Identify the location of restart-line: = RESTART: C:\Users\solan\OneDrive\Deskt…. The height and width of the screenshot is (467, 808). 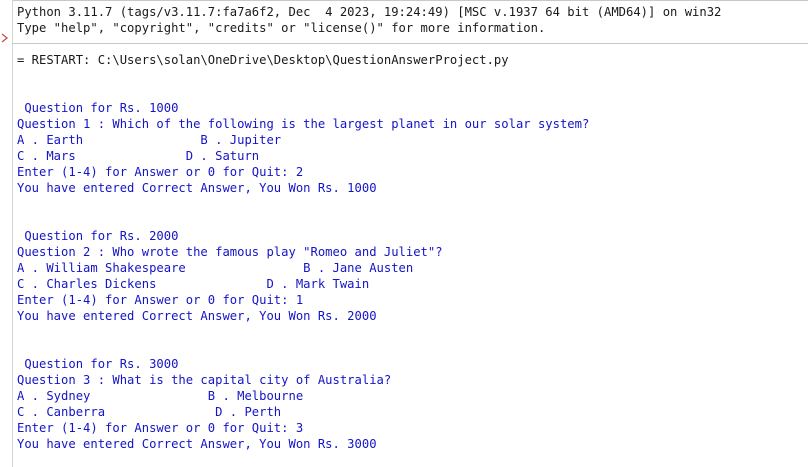
(263, 60).